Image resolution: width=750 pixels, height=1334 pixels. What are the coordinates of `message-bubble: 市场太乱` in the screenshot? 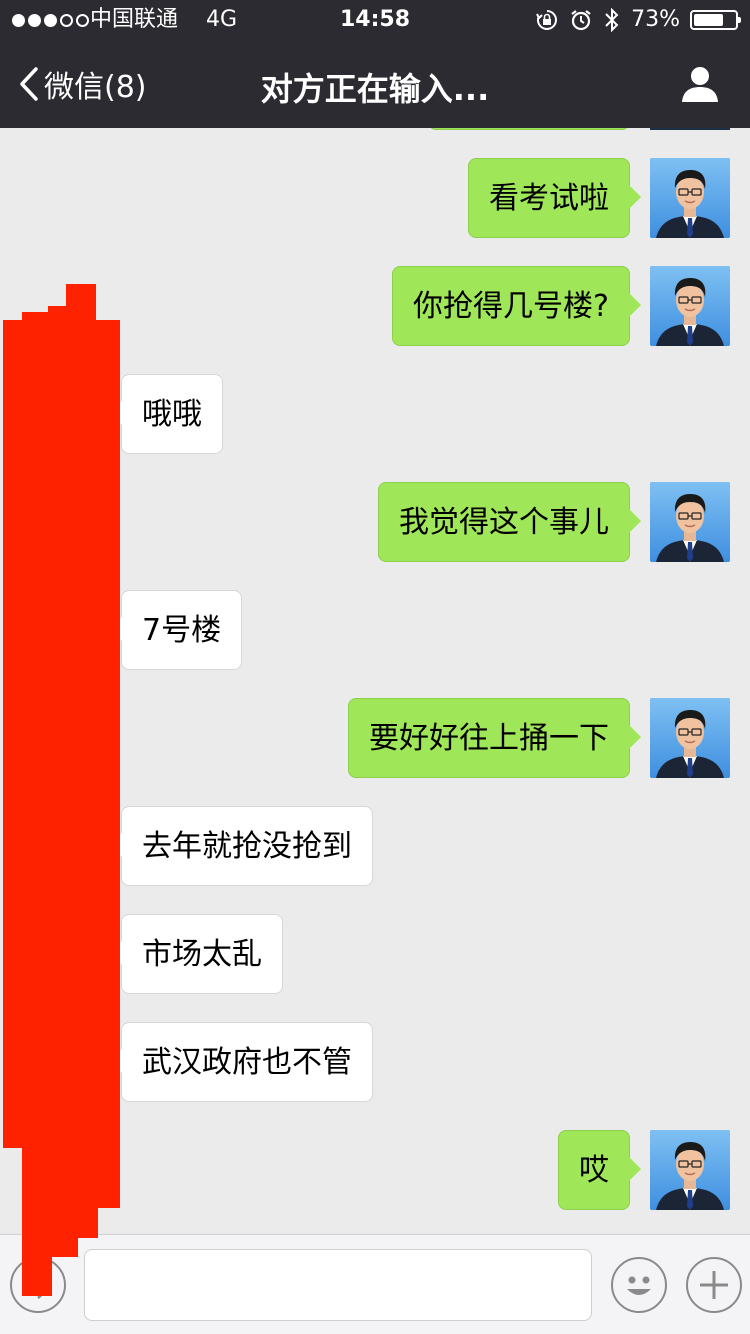 It's located at (196, 954).